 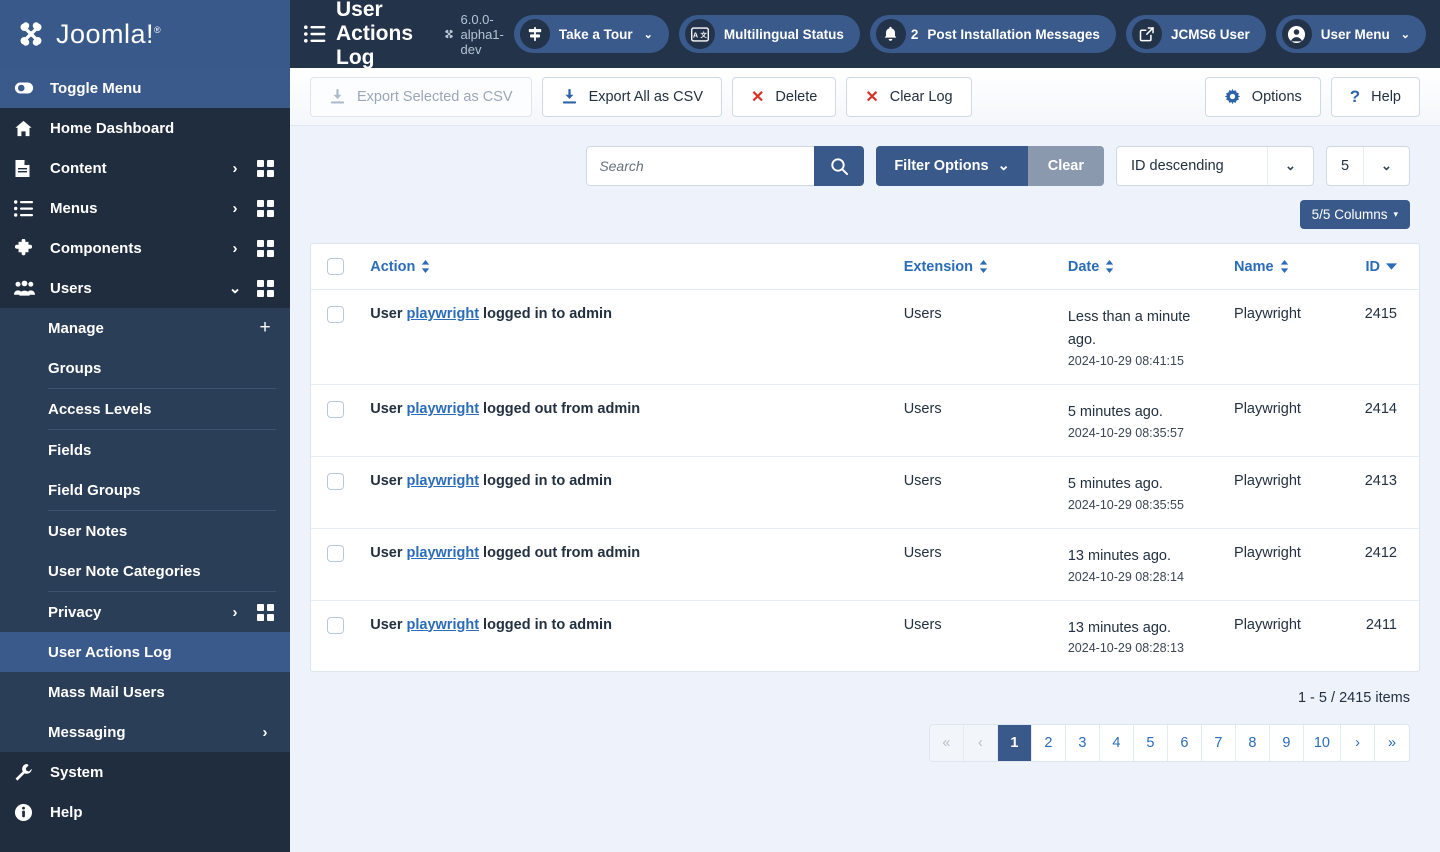 What do you see at coordinates (1115, 411) in the screenshot?
I see `date-relative: 5 minutes ago.` at bounding box center [1115, 411].